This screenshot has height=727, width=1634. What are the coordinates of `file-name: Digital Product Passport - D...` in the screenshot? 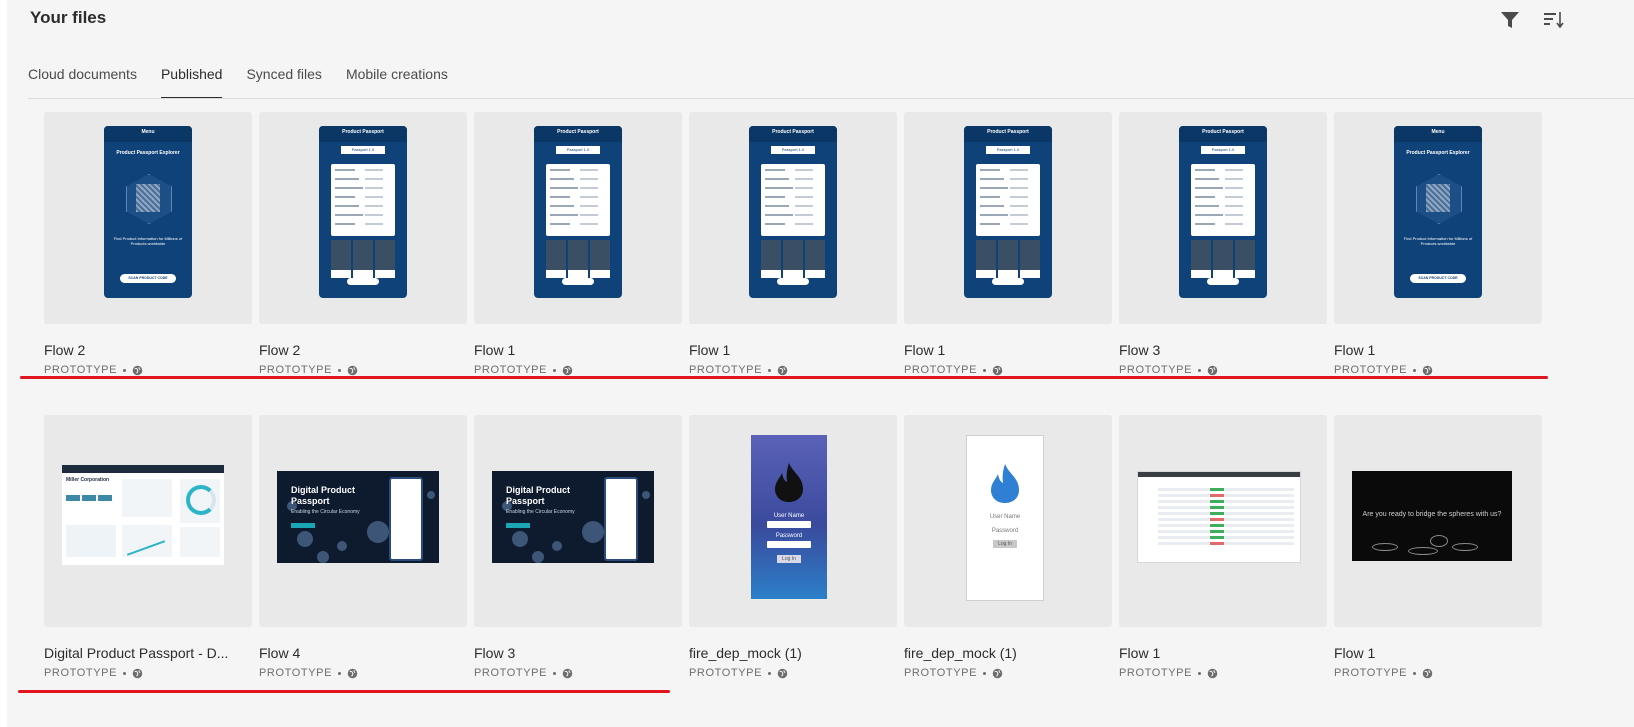 It's located at (136, 653).